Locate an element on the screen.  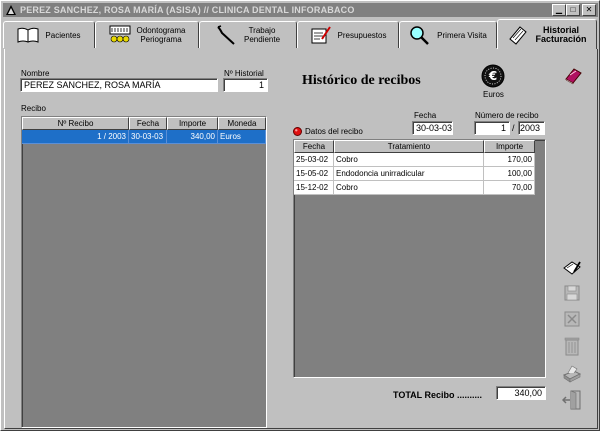
cell-importe: 70,00 is located at coordinates (509, 188).